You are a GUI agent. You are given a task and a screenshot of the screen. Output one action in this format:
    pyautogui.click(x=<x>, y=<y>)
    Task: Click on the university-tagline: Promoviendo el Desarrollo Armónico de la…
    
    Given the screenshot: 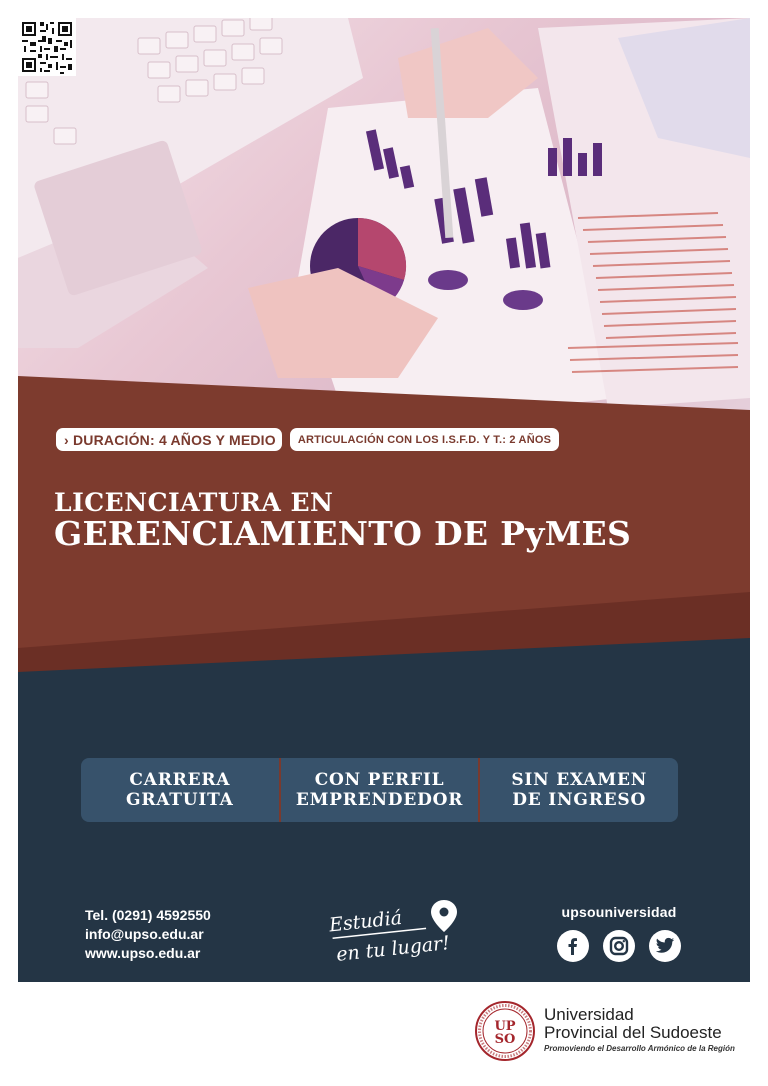 What is the action you would take?
    pyautogui.click(x=639, y=1048)
    